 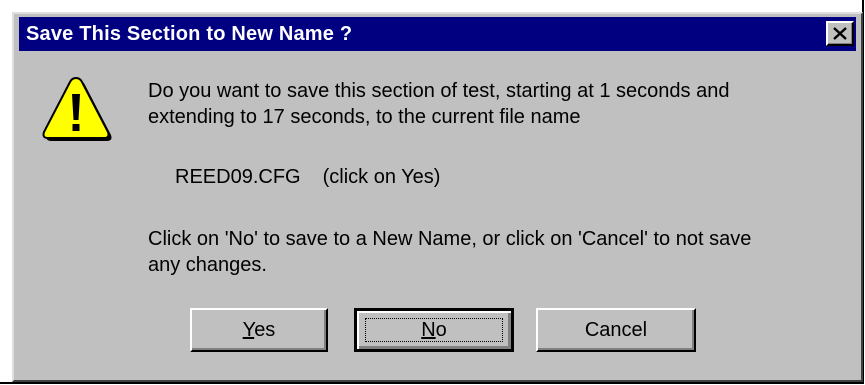 What do you see at coordinates (77, 108) in the screenshot?
I see `warning-icon` at bounding box center [77, 108].